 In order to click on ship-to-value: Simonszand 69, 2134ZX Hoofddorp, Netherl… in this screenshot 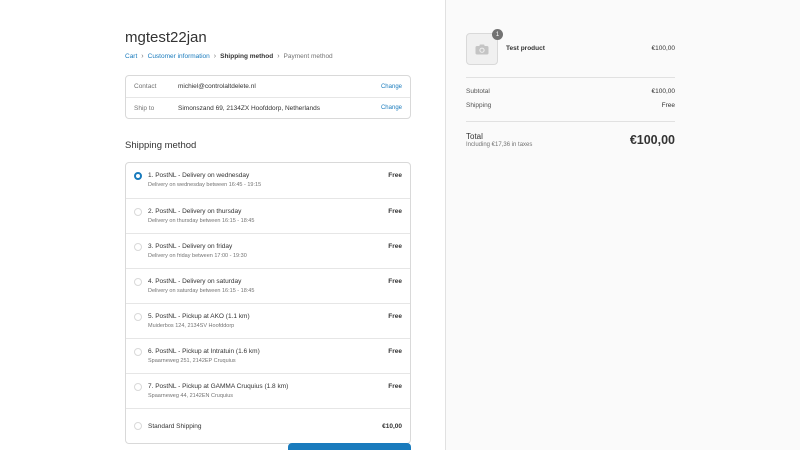, I will do `click(249, 108)`.